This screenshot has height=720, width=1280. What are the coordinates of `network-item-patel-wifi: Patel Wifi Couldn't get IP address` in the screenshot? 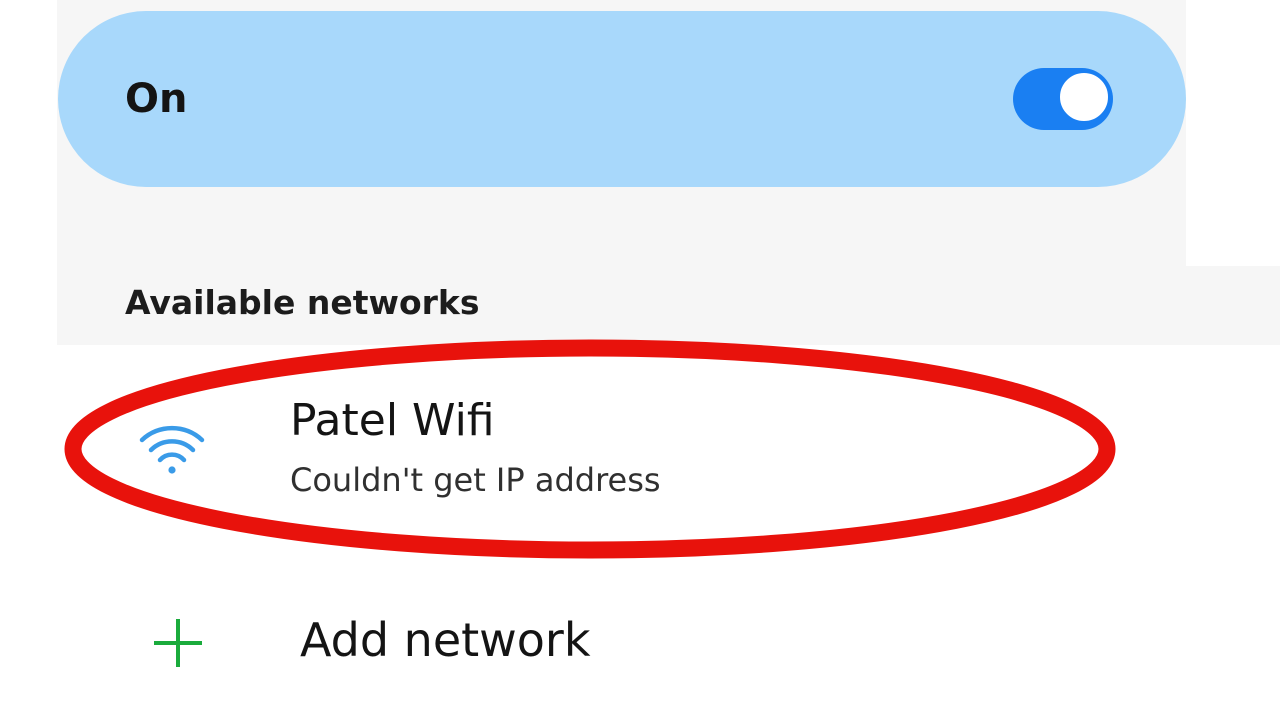 It's located at (590, 450).